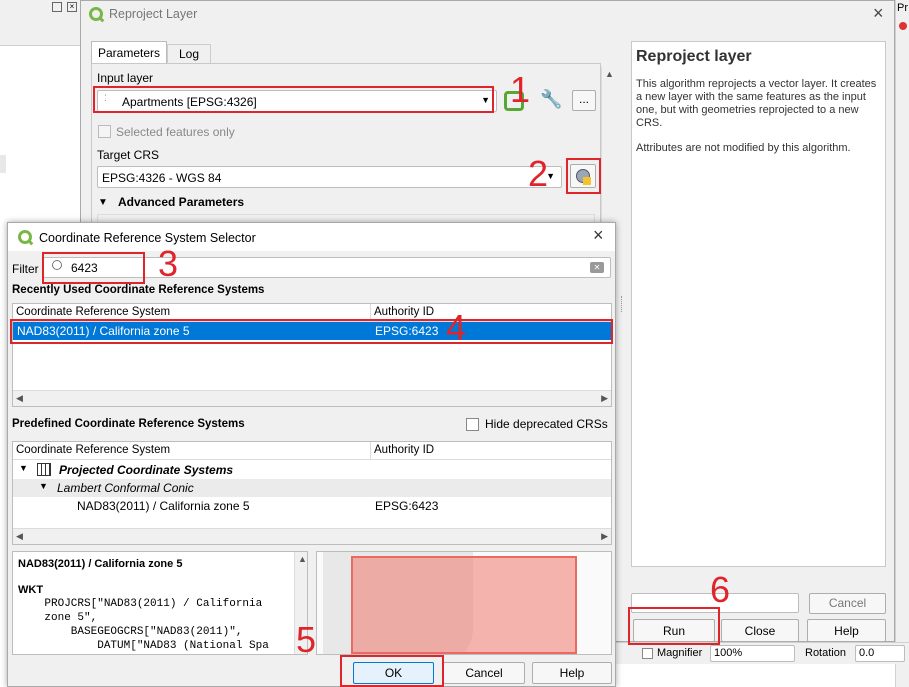 The image size is (909, 687). I want to click on input-layer-label: Input layer, so click(125, 78).